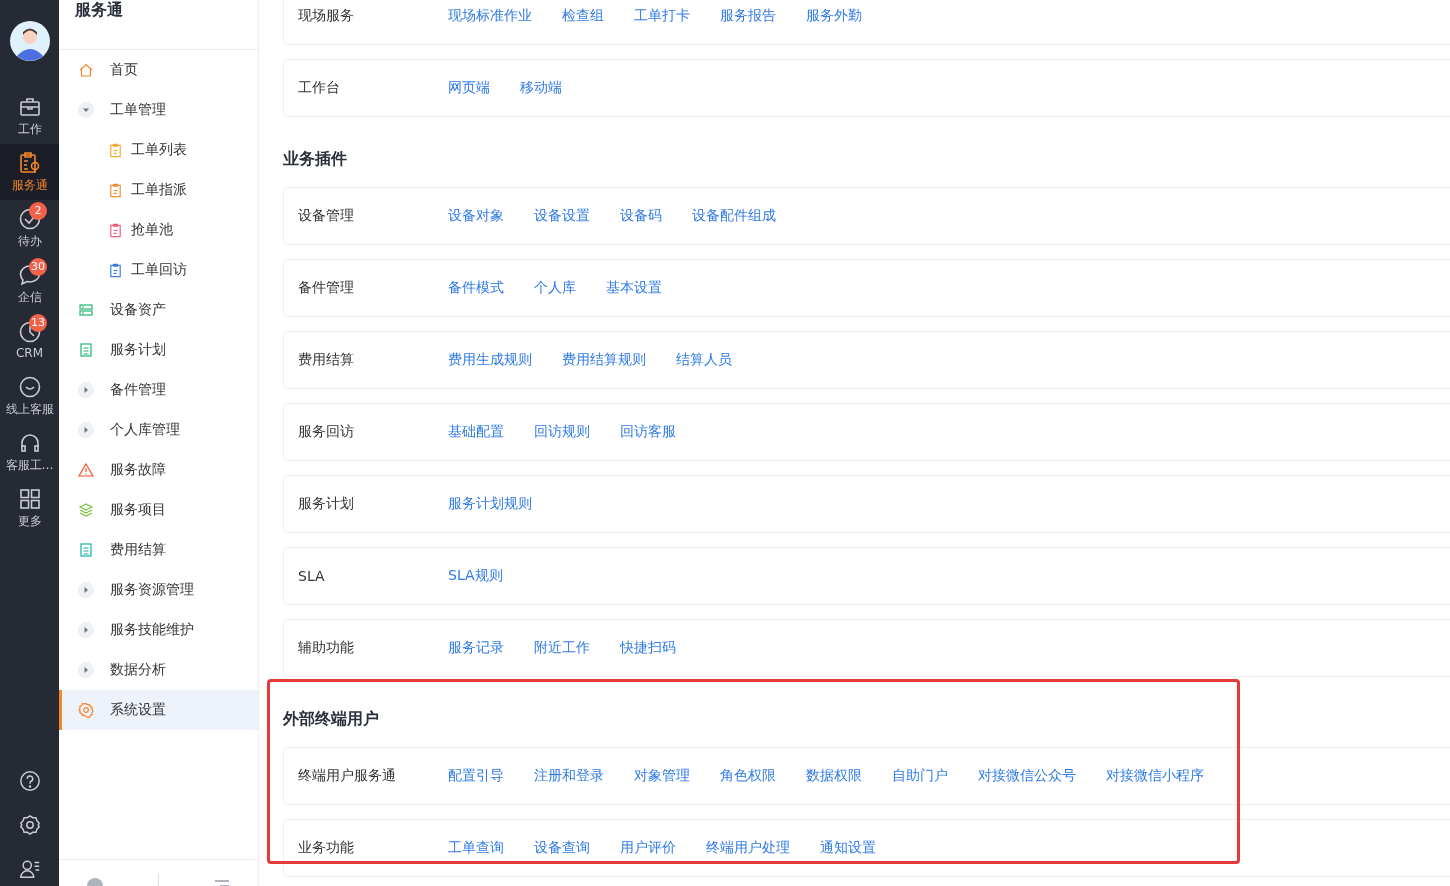 This screenshot has height=886, width=1450. Describe the element at coordinates (604, 360) in the screenshot. I see `setting-link: 费用结算规则` at that location.